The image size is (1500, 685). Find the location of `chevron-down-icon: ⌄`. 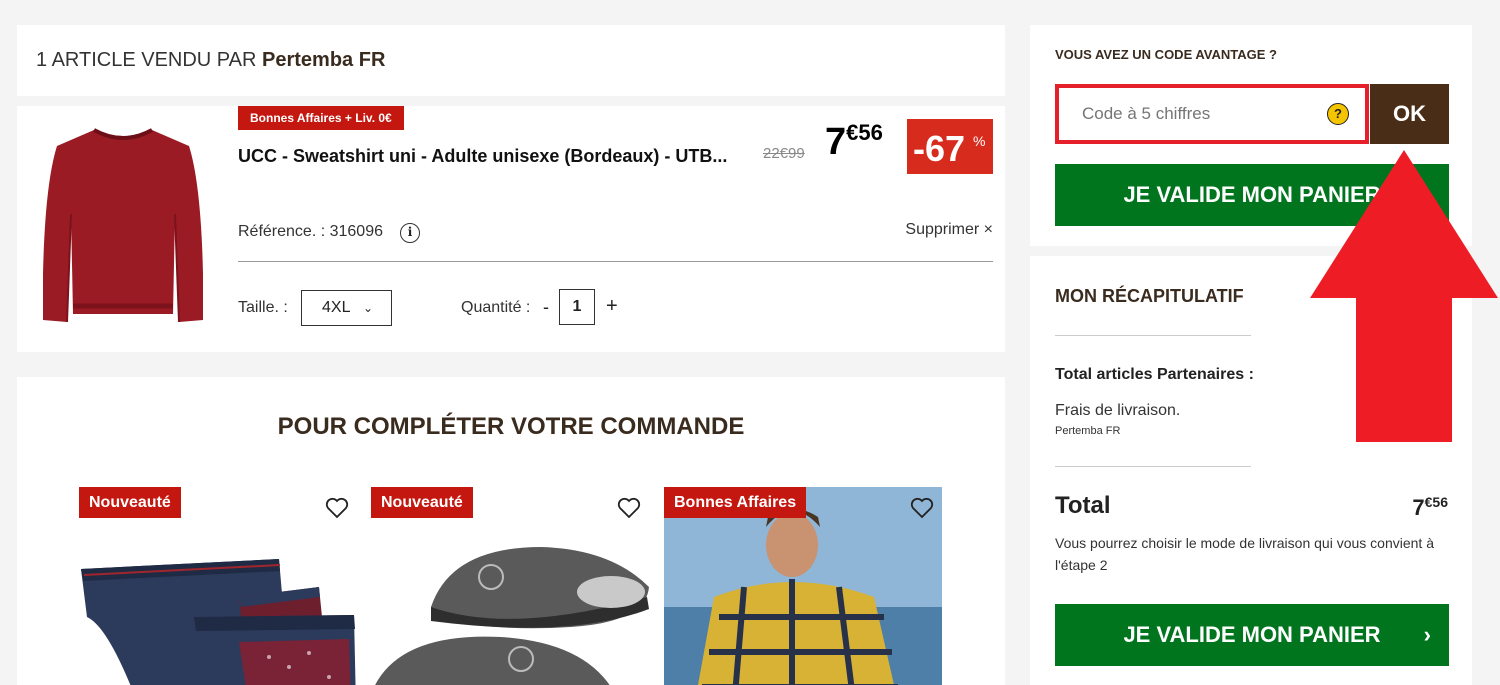

chevron-down-icon: ⌄ is located at coordinates (367, 308).